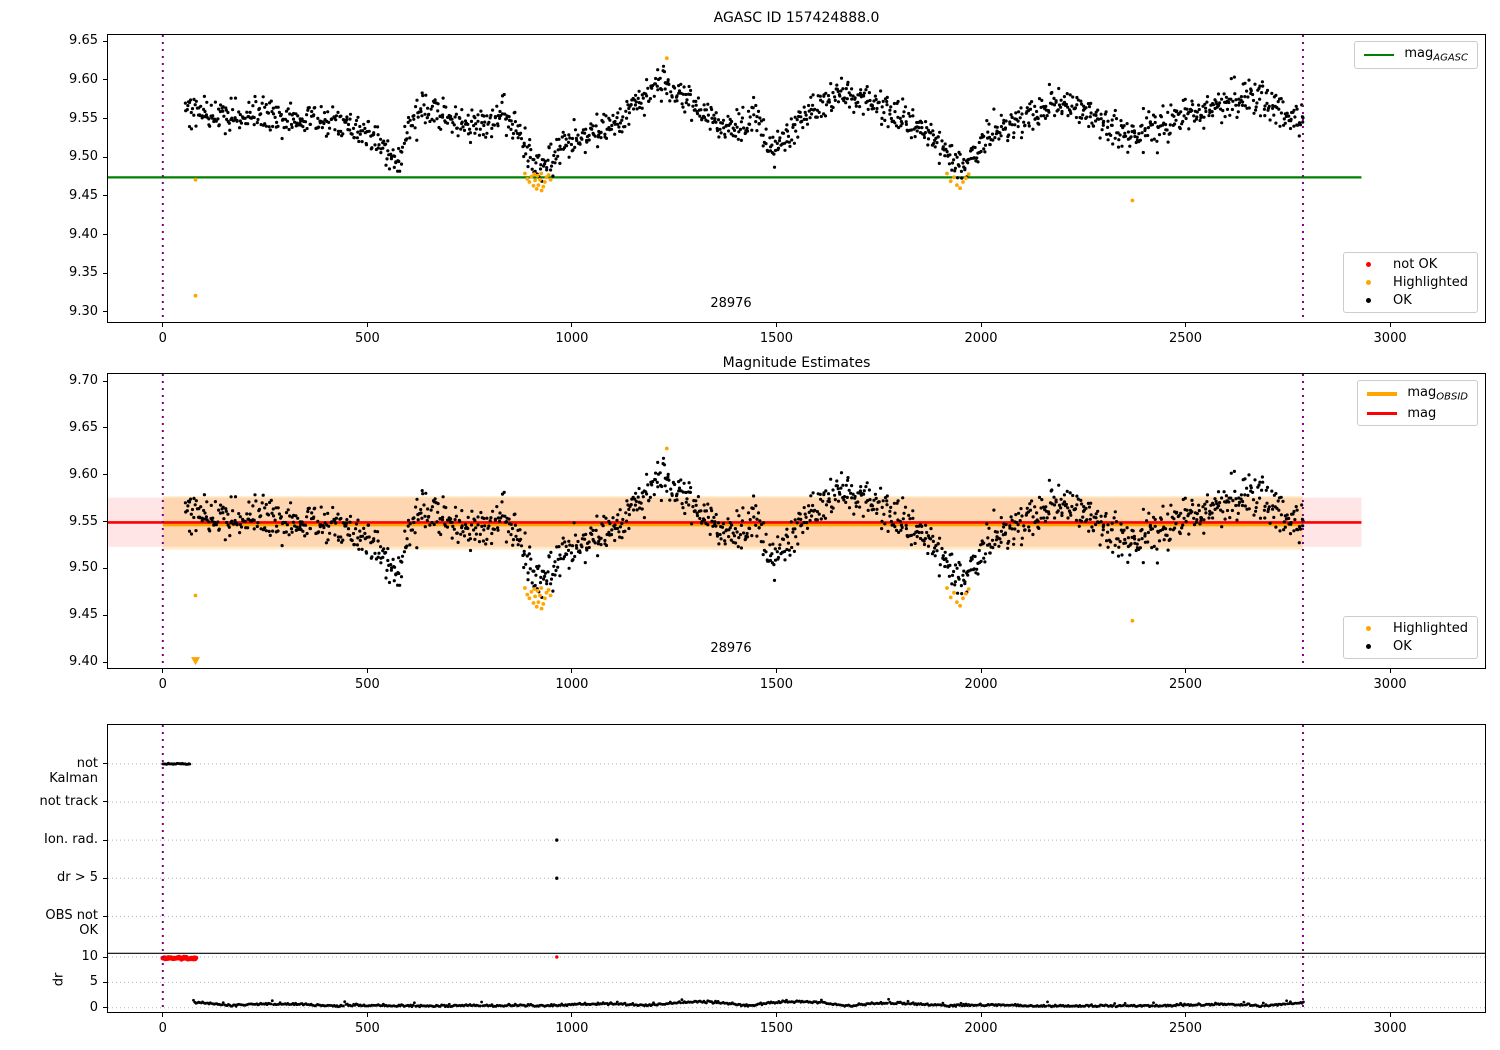 The width and height of the screenshot is (1500, 1050). Describe the element at coordinates (83, 118) in the screenshot. I see `y-tick-label: 9.55` at that location.